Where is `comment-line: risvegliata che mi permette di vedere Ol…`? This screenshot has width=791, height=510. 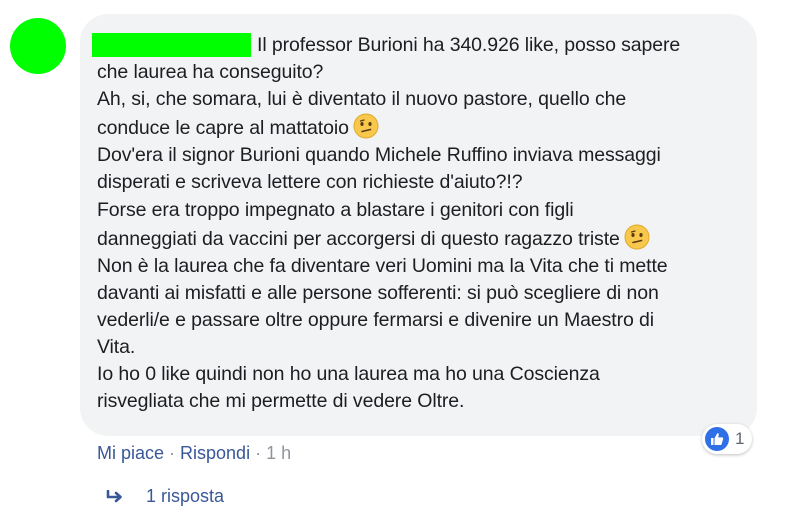 comment-line: risvegliata che mi permette di vedere Ol… is located at coordinates (281, 401).